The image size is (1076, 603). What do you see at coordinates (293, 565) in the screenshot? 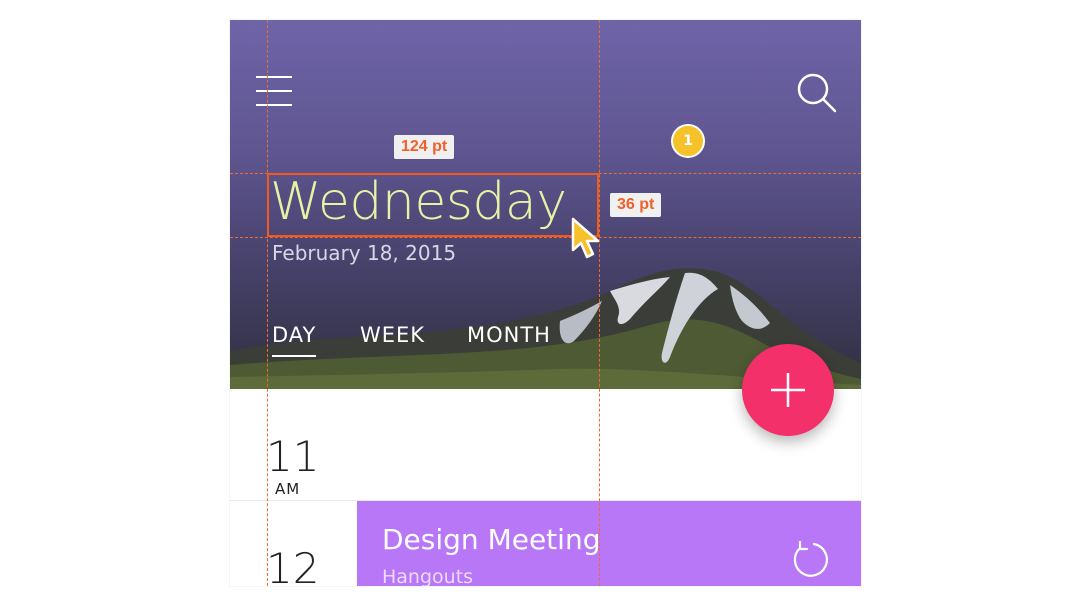
I see `hour-label: 12` at bounding box center [293, 565].